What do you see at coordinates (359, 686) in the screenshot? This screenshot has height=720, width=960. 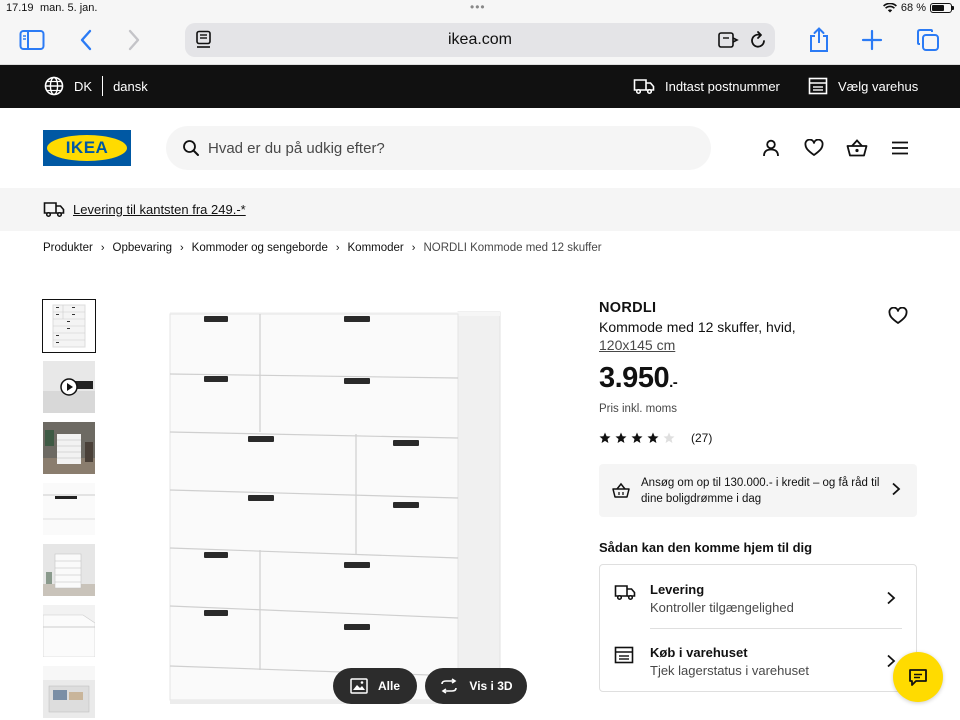 I see `gallery-icon` at bounding box center [359, 686].